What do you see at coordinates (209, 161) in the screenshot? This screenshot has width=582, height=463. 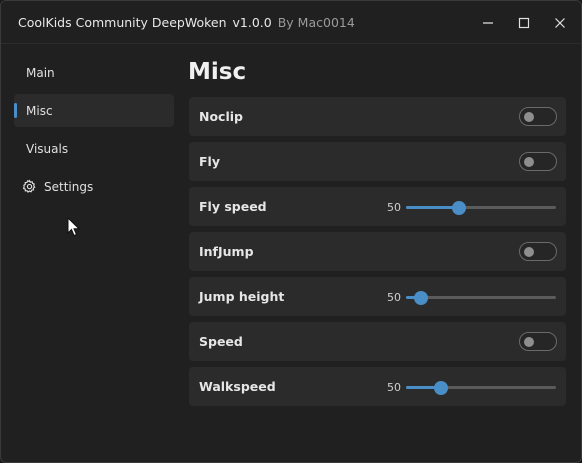 I see `setting-label: Fly` at bounding box center [209, 161].